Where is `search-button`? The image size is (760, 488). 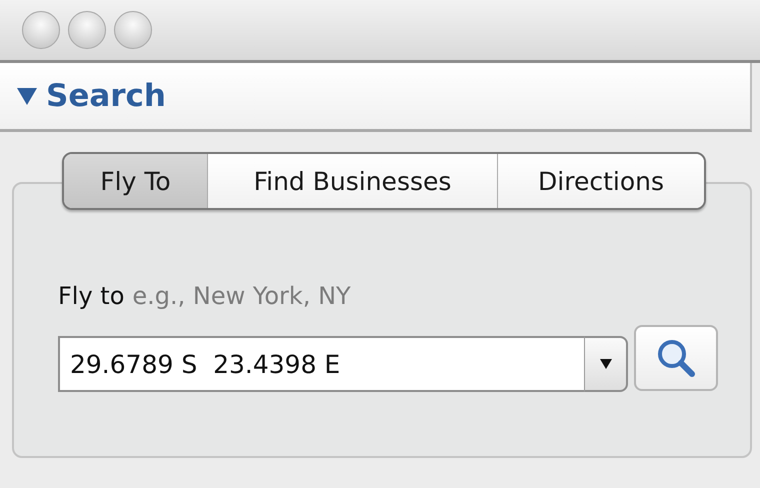
search-button is located at coordinates (676, 358).